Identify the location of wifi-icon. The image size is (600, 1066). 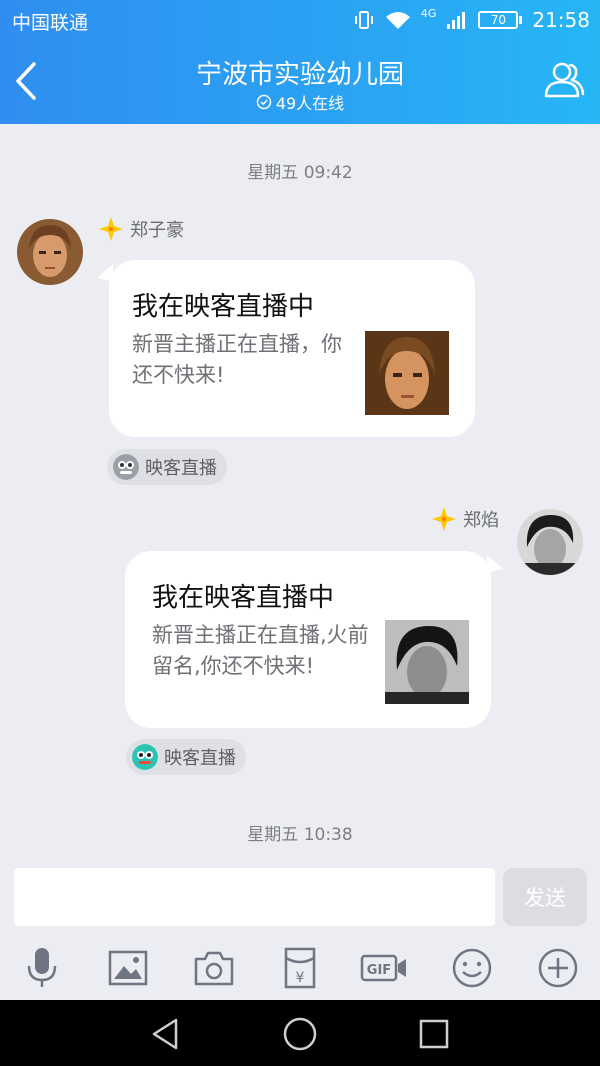
(397, 20).